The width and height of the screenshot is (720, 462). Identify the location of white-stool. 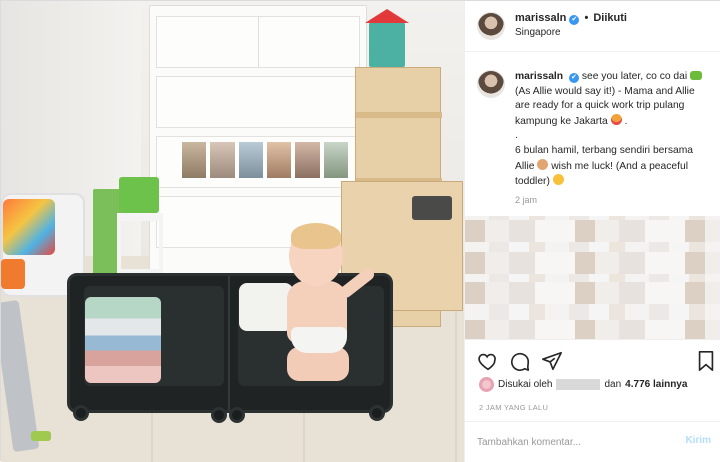
(140, 243).